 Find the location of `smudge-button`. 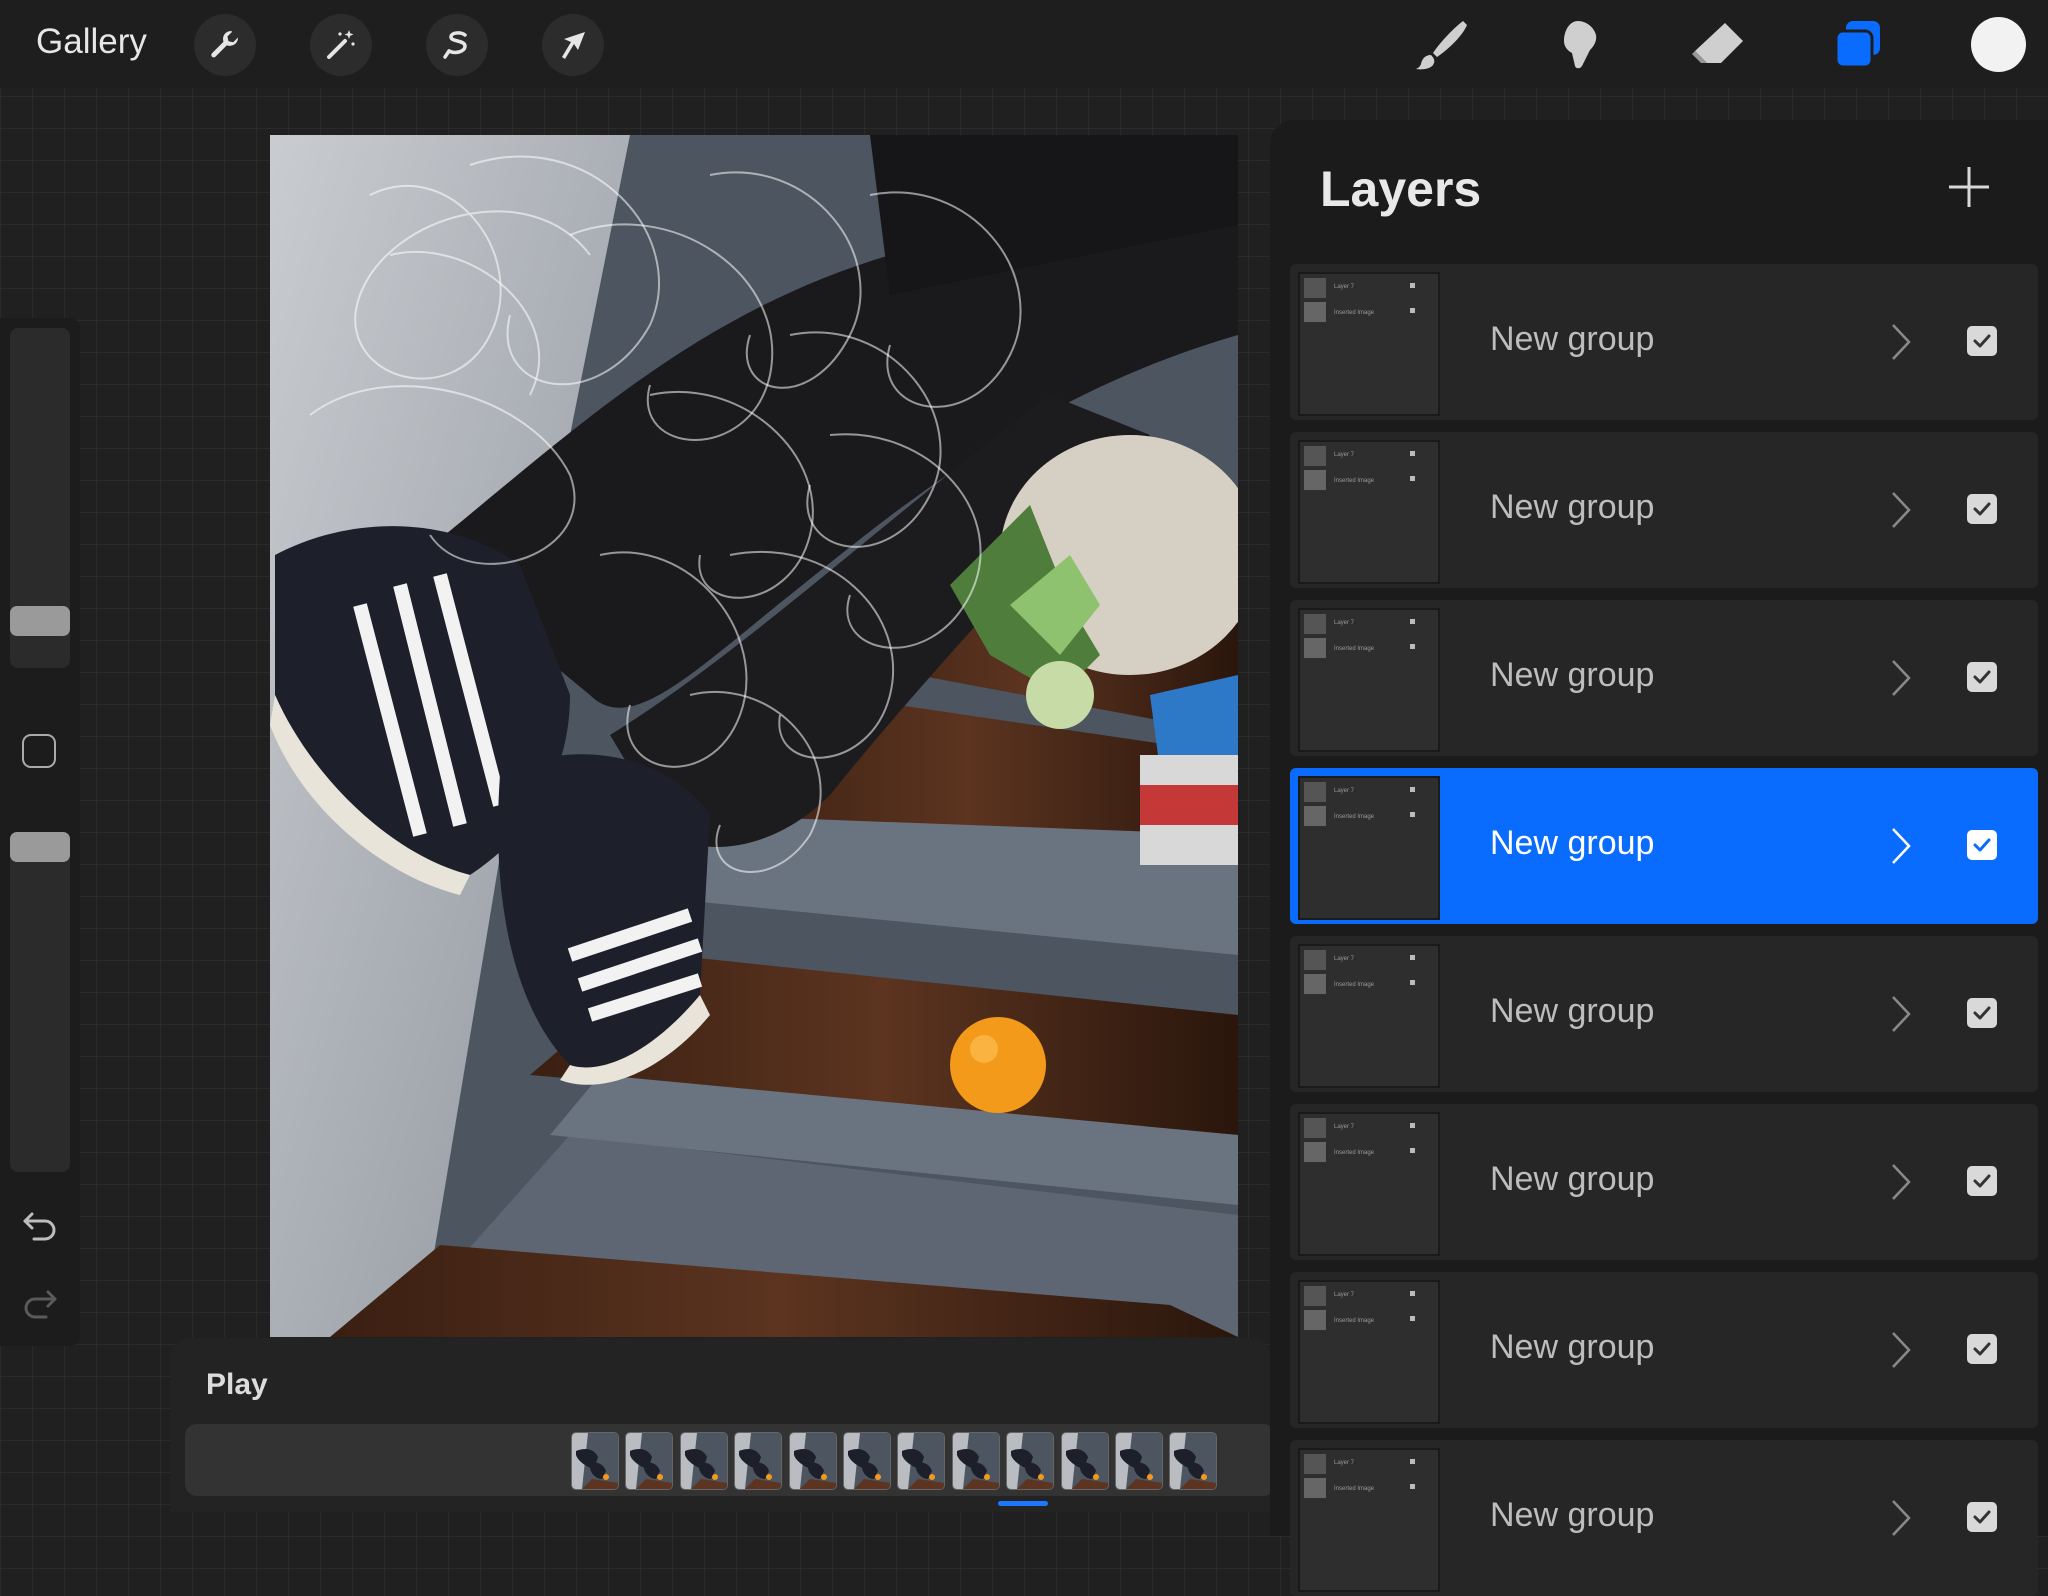

smudge-button is located at coordinates (1580, 45).